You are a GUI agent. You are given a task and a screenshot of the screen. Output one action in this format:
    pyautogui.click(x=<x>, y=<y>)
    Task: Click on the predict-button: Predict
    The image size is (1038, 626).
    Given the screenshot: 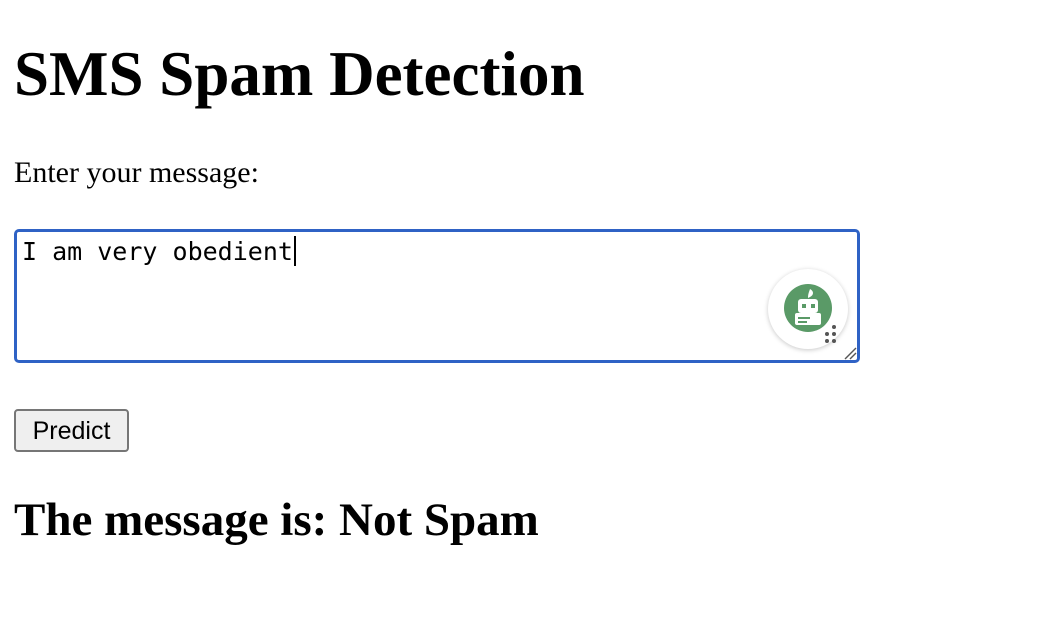 What is the action you would take?
    pyautogui.click(x=71, y=430)
    